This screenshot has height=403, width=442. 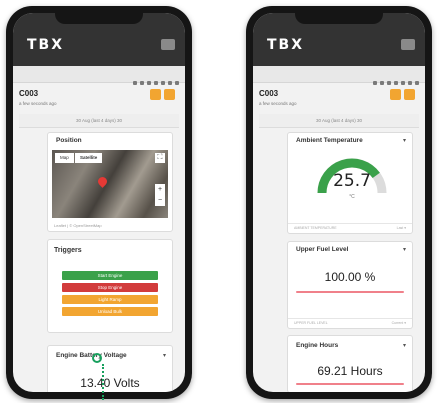 I want to click on position-title: Position, so click(x=69, y=140).